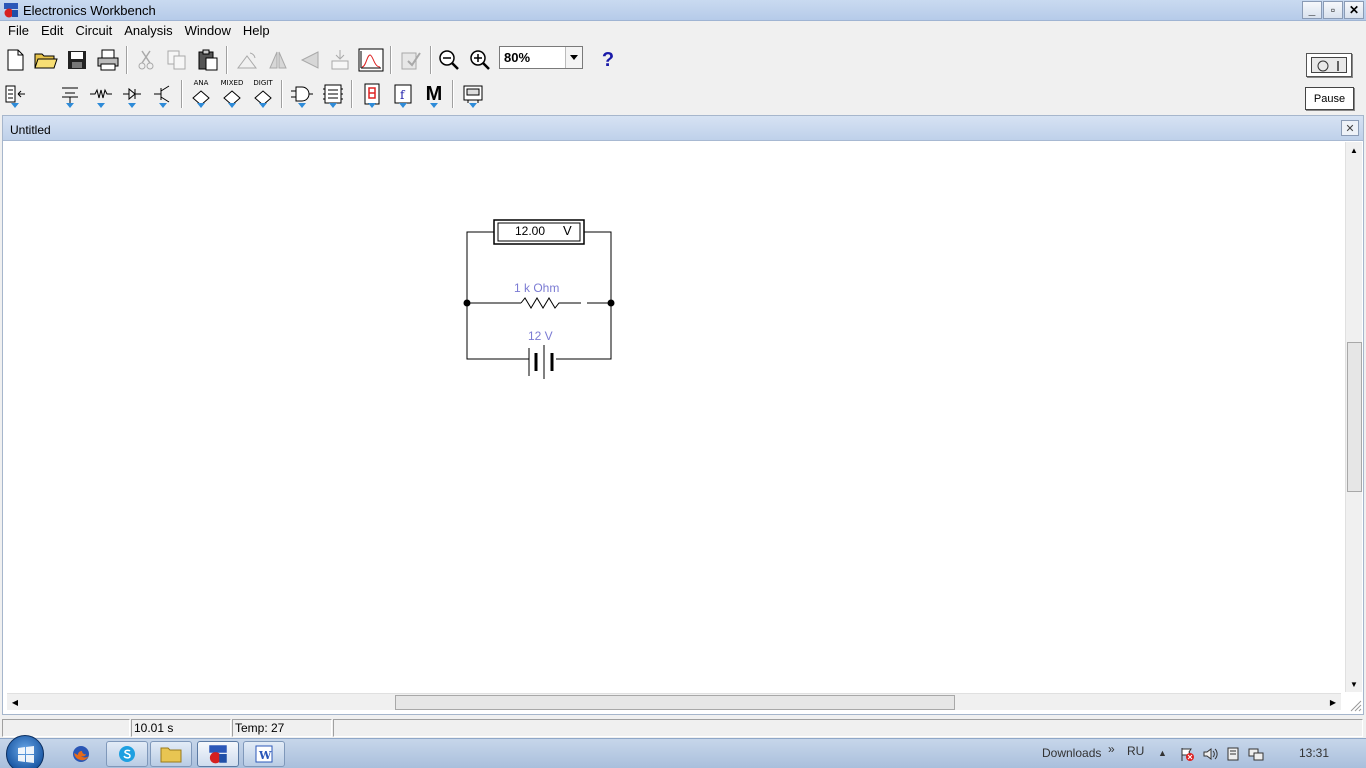 Image resolution: width=1366 pixels, height=768 pixels. I want to click on digital-bin-button, so click(333, 94).